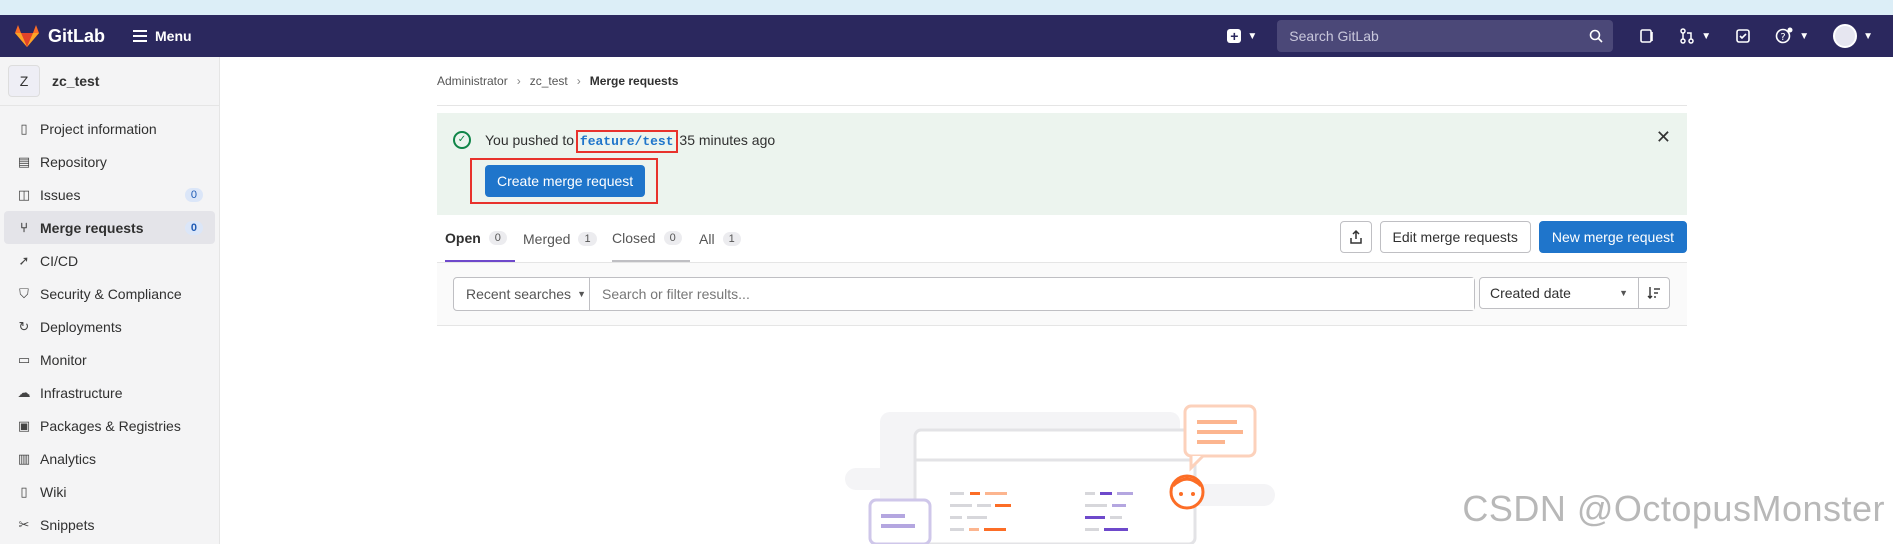 This screenshot has height=544, width=1893. What do you see at coordinates (109, 161) in the screenshot?
I see `sidebar-item-repository: ▤ Repository` at bounding box center [109, 161].